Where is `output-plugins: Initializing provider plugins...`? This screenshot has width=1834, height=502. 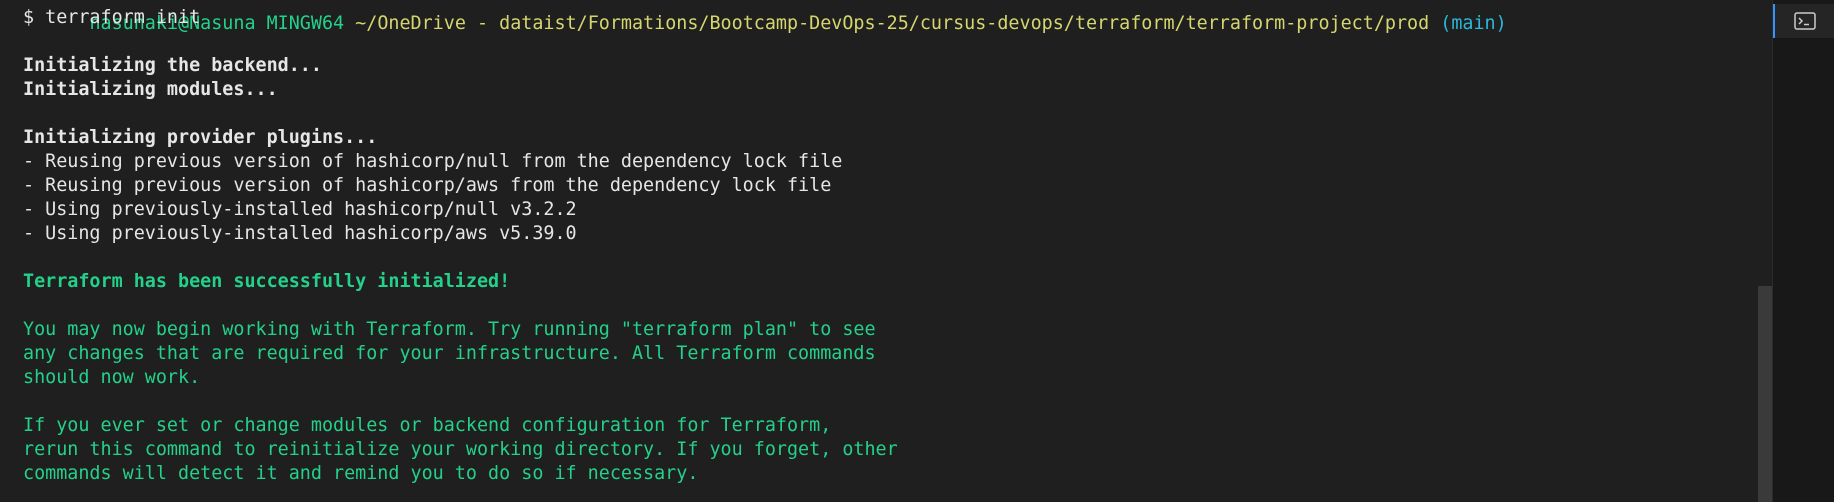
output-plugins: Initializing provider plugins... is located at coordinates (200, 137).